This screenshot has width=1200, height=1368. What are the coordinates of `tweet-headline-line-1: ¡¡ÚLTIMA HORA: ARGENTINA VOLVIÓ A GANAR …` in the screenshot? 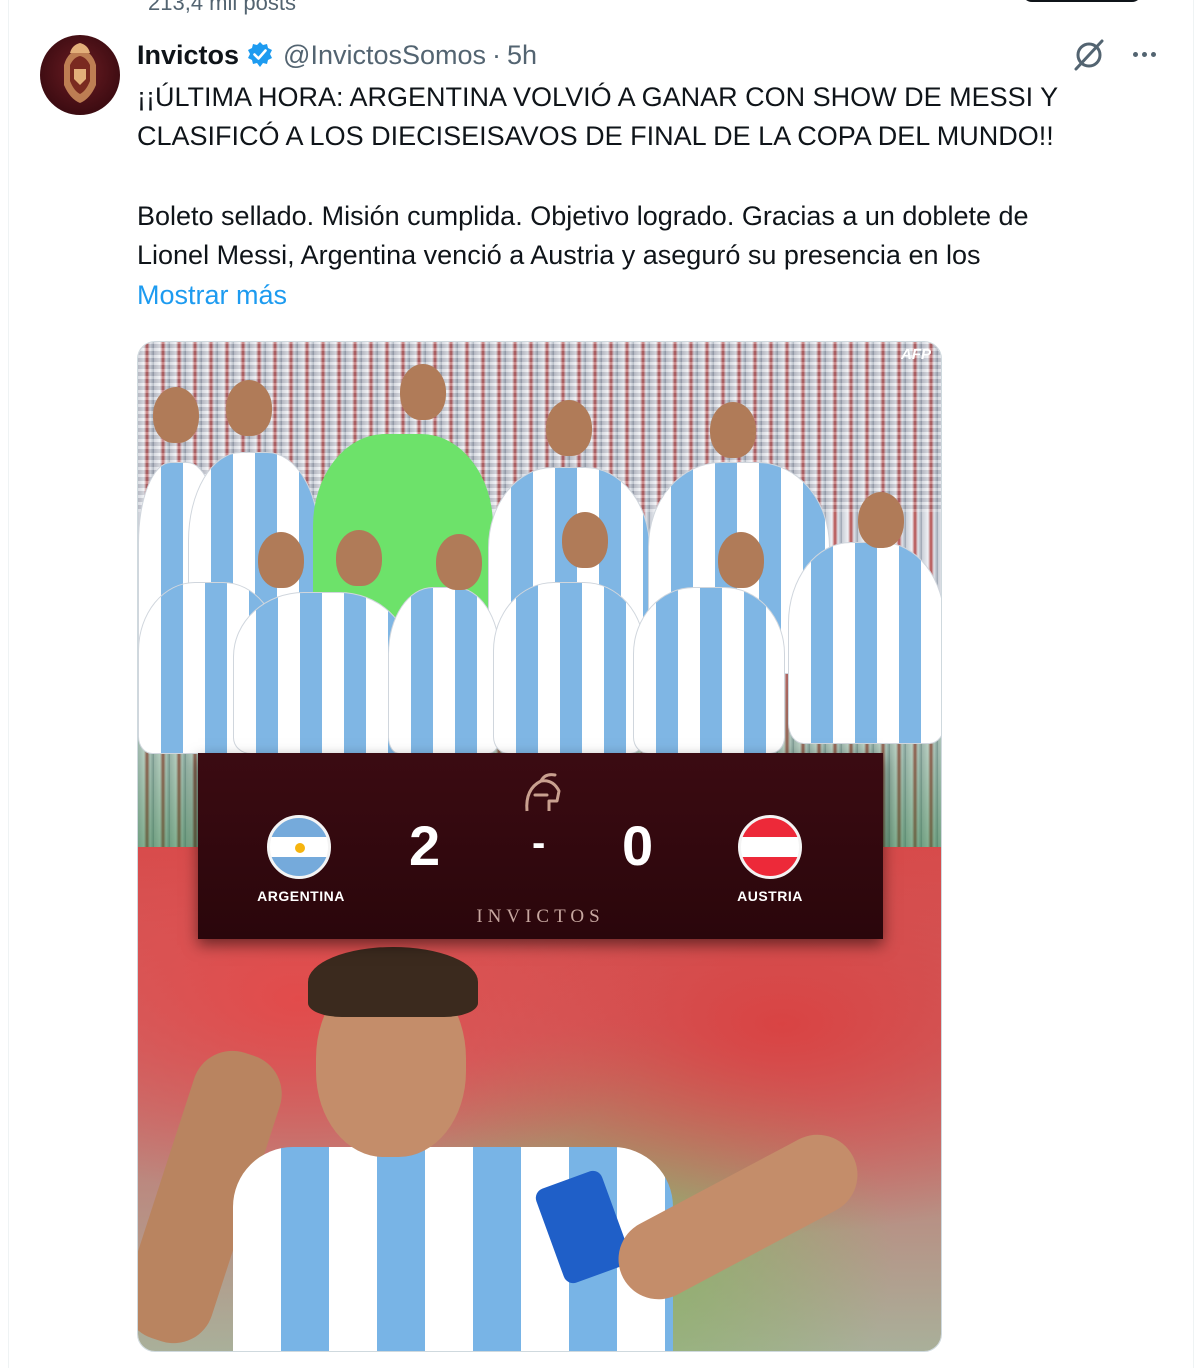 It's located at (598, 97).